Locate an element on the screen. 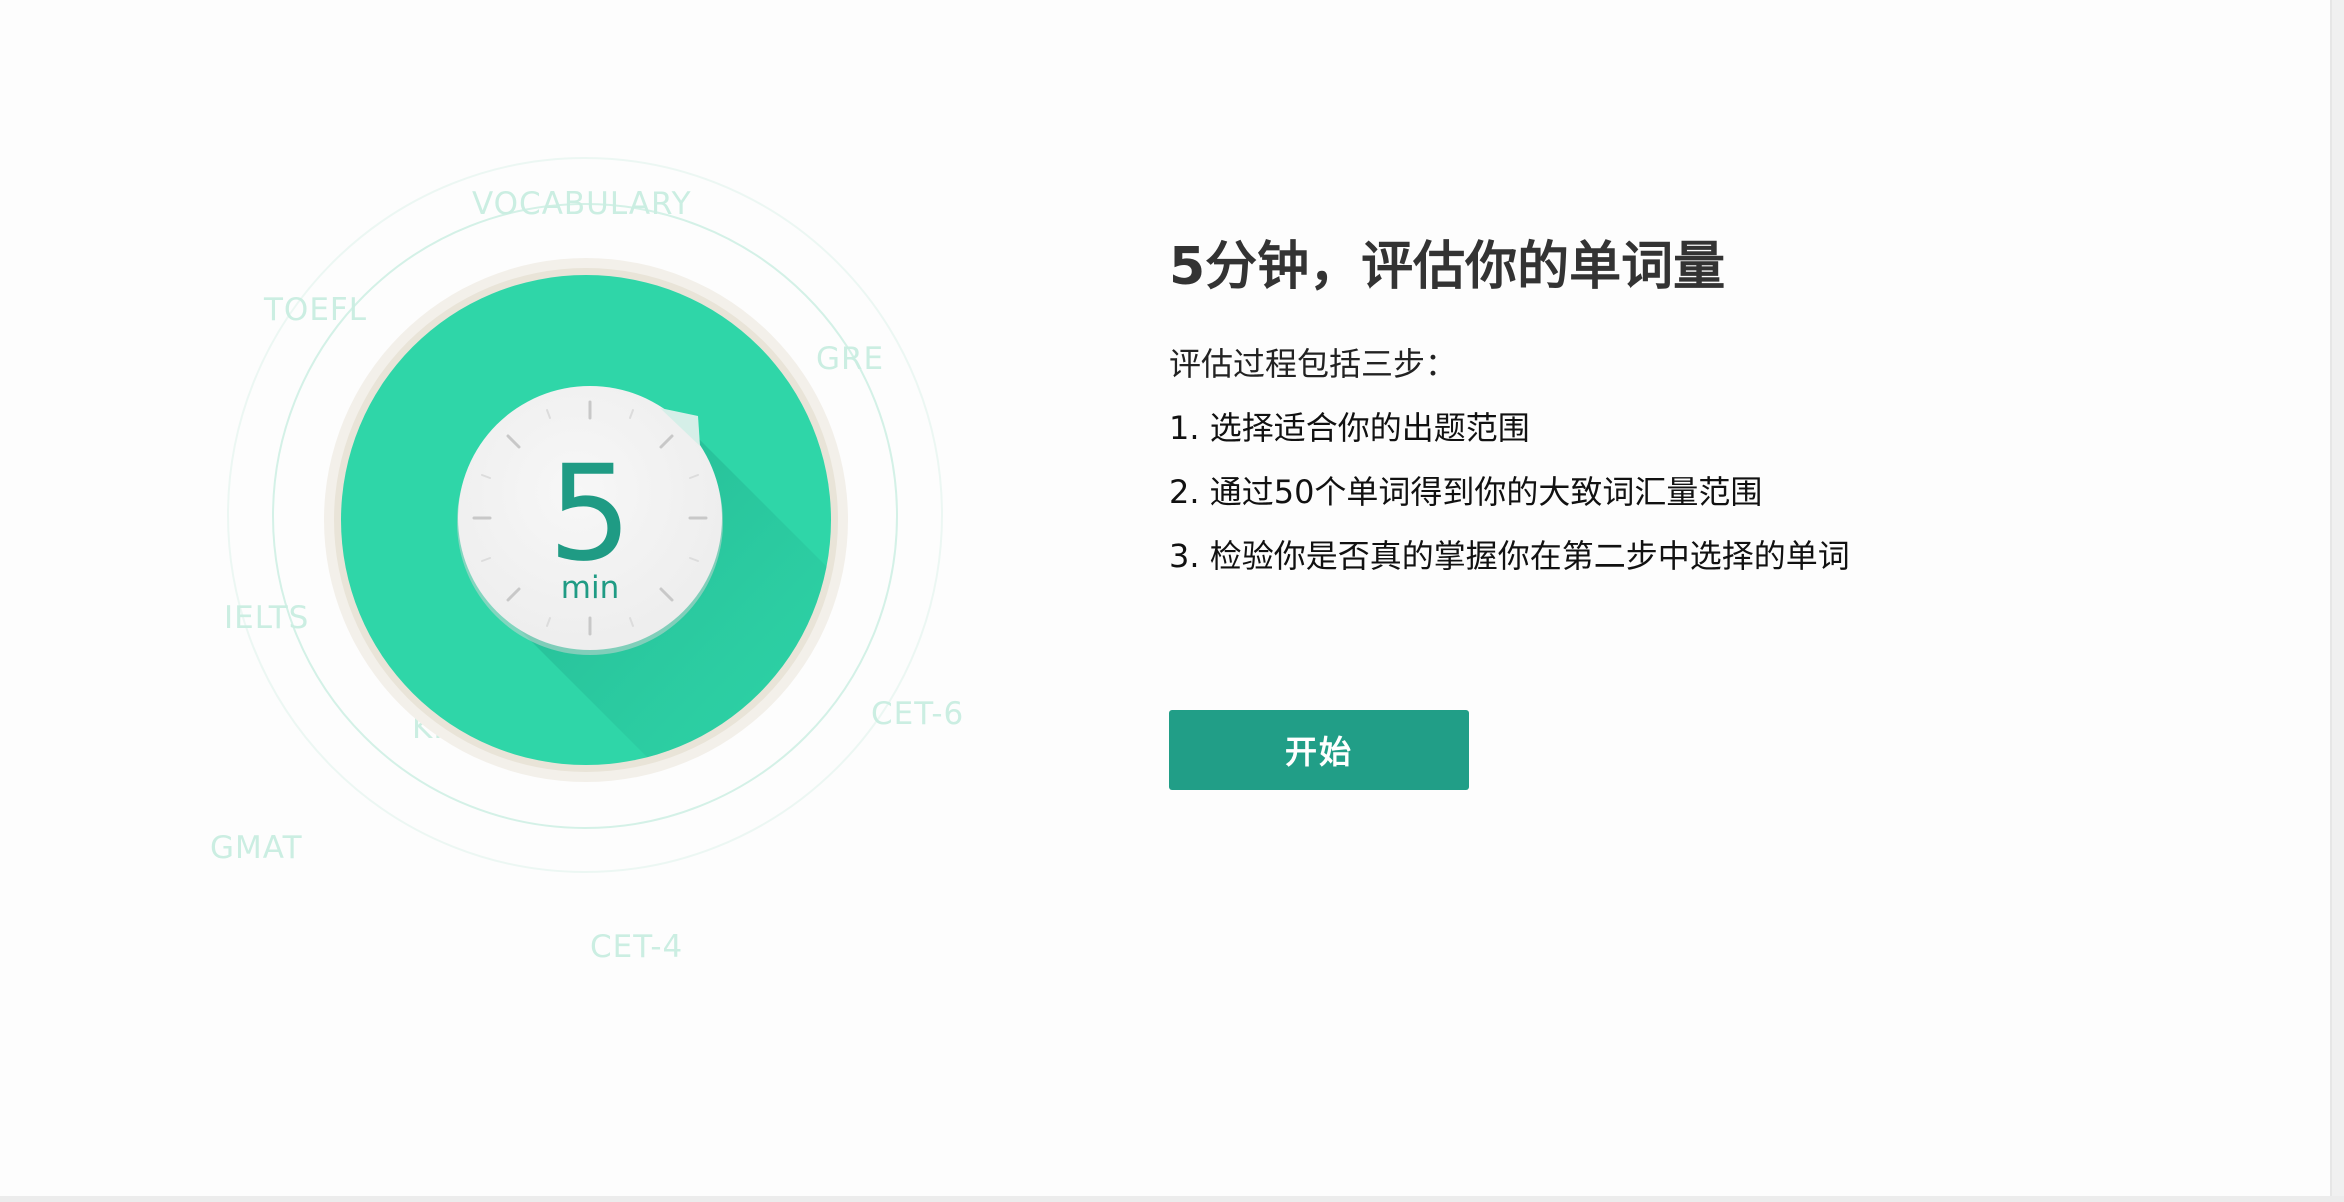 The width and height of the screenshot is (2344, 1202). window-right-edge is located at coordinates (2337, 601).